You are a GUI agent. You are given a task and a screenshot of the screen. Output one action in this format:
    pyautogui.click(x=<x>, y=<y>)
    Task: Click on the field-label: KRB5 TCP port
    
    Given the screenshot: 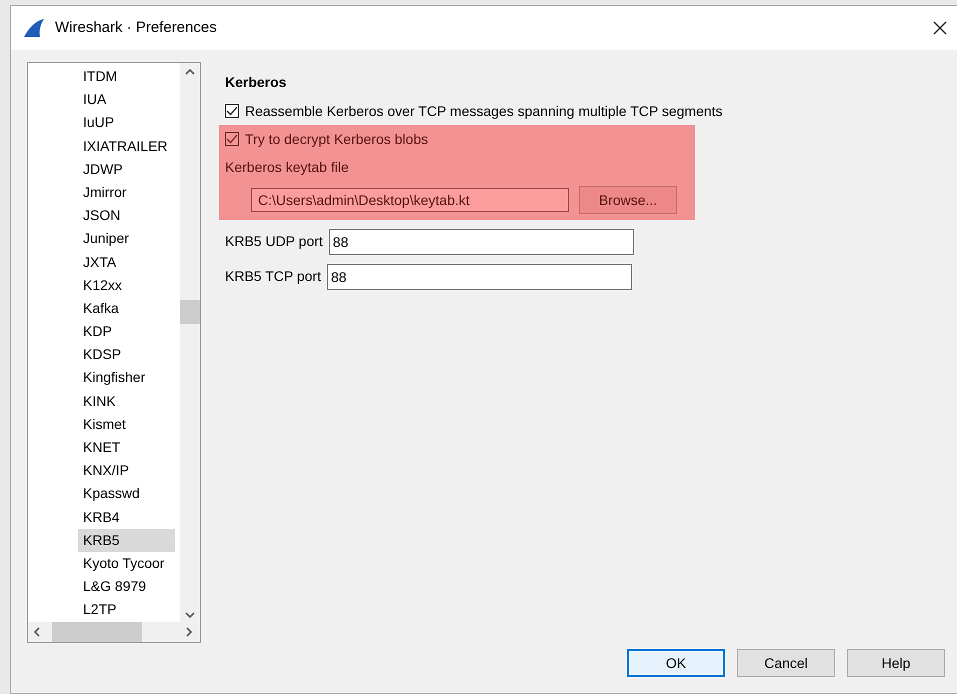 What is the action you would take?
    pyautogui.click(x=273, y=276)
    